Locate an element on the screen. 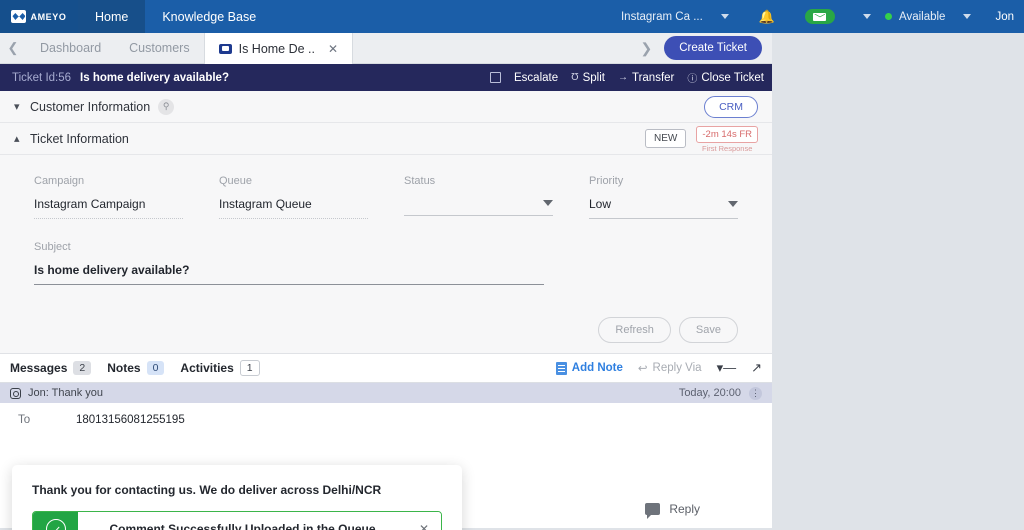  ticket-select-checkbox is located at coordinates (495, 77).